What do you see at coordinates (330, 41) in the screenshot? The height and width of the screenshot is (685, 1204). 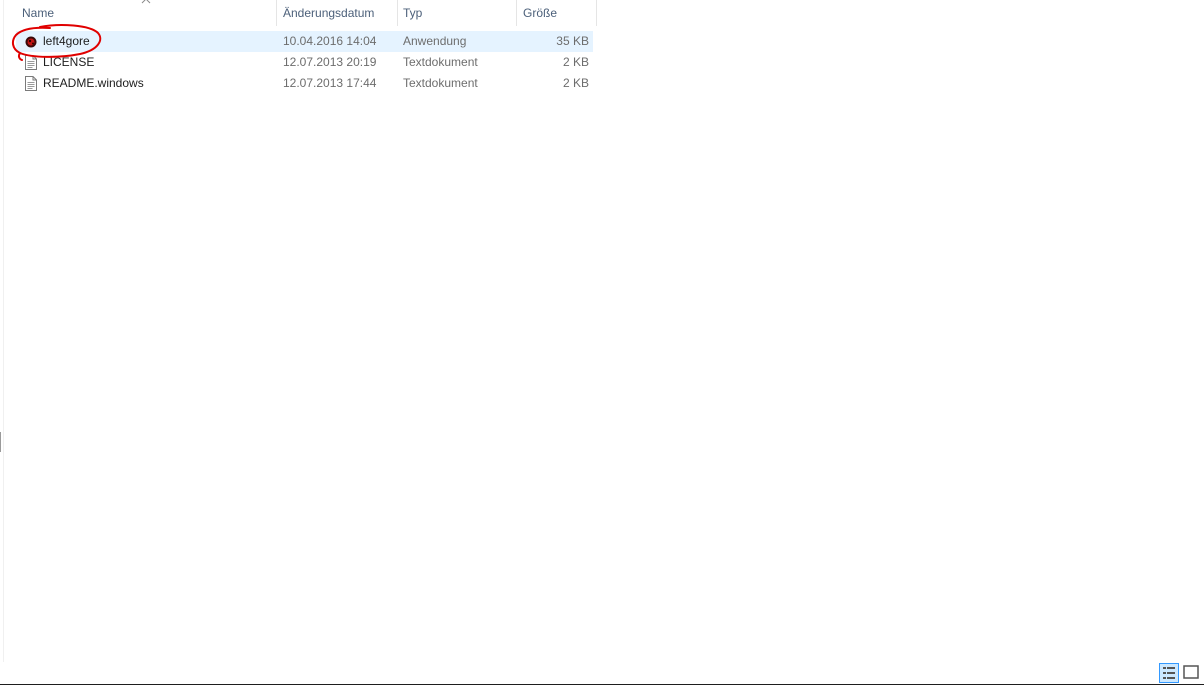 I see `file-date: 10.04.2016 14:04` at bounding box center [330, 41].